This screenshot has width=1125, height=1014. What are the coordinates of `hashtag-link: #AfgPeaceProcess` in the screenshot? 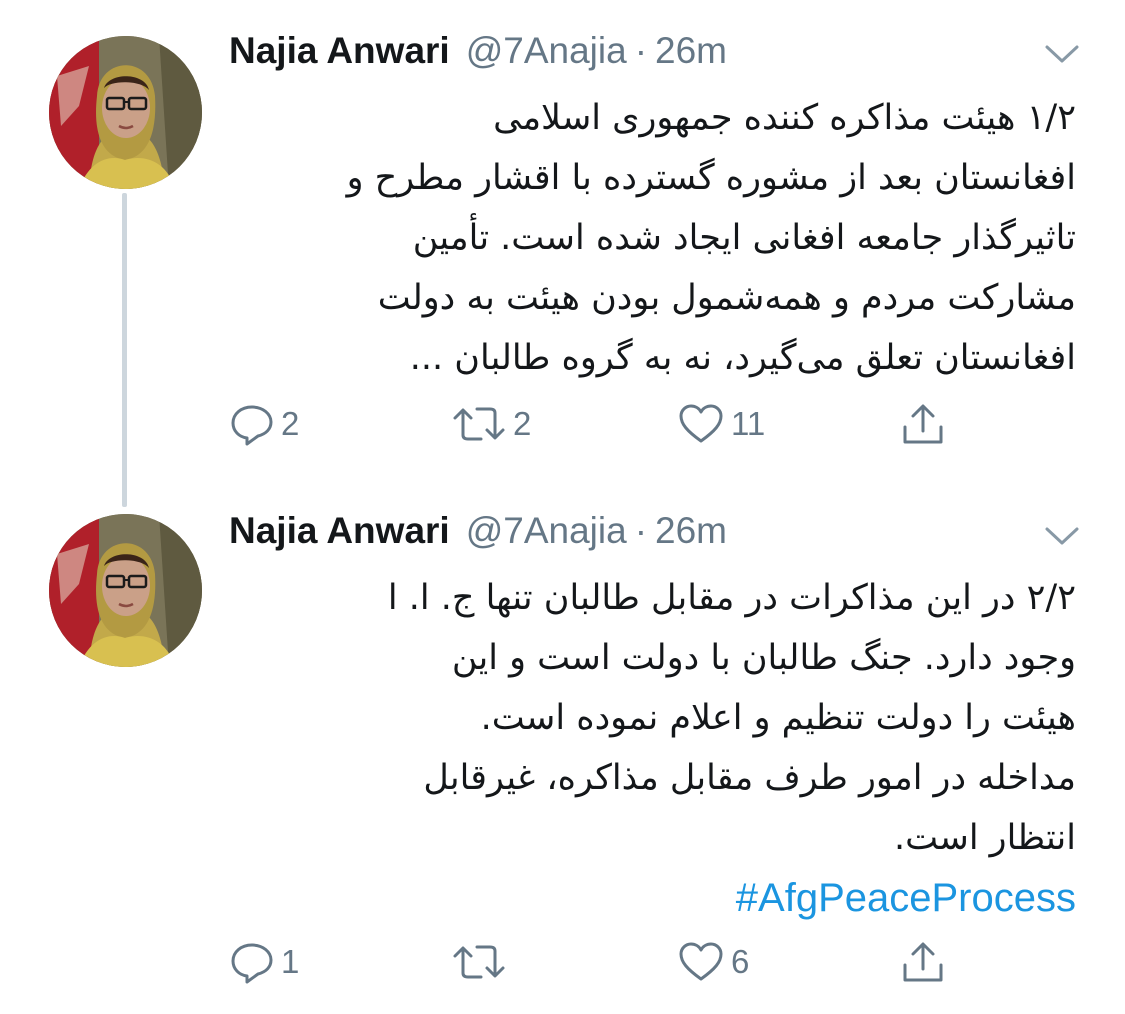 It's located at (652, 898).